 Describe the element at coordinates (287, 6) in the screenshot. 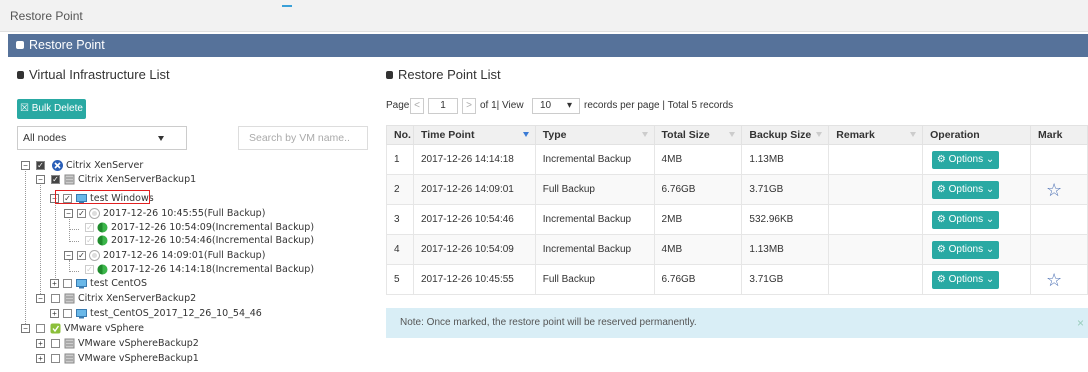

I see `accent-line` at that location.